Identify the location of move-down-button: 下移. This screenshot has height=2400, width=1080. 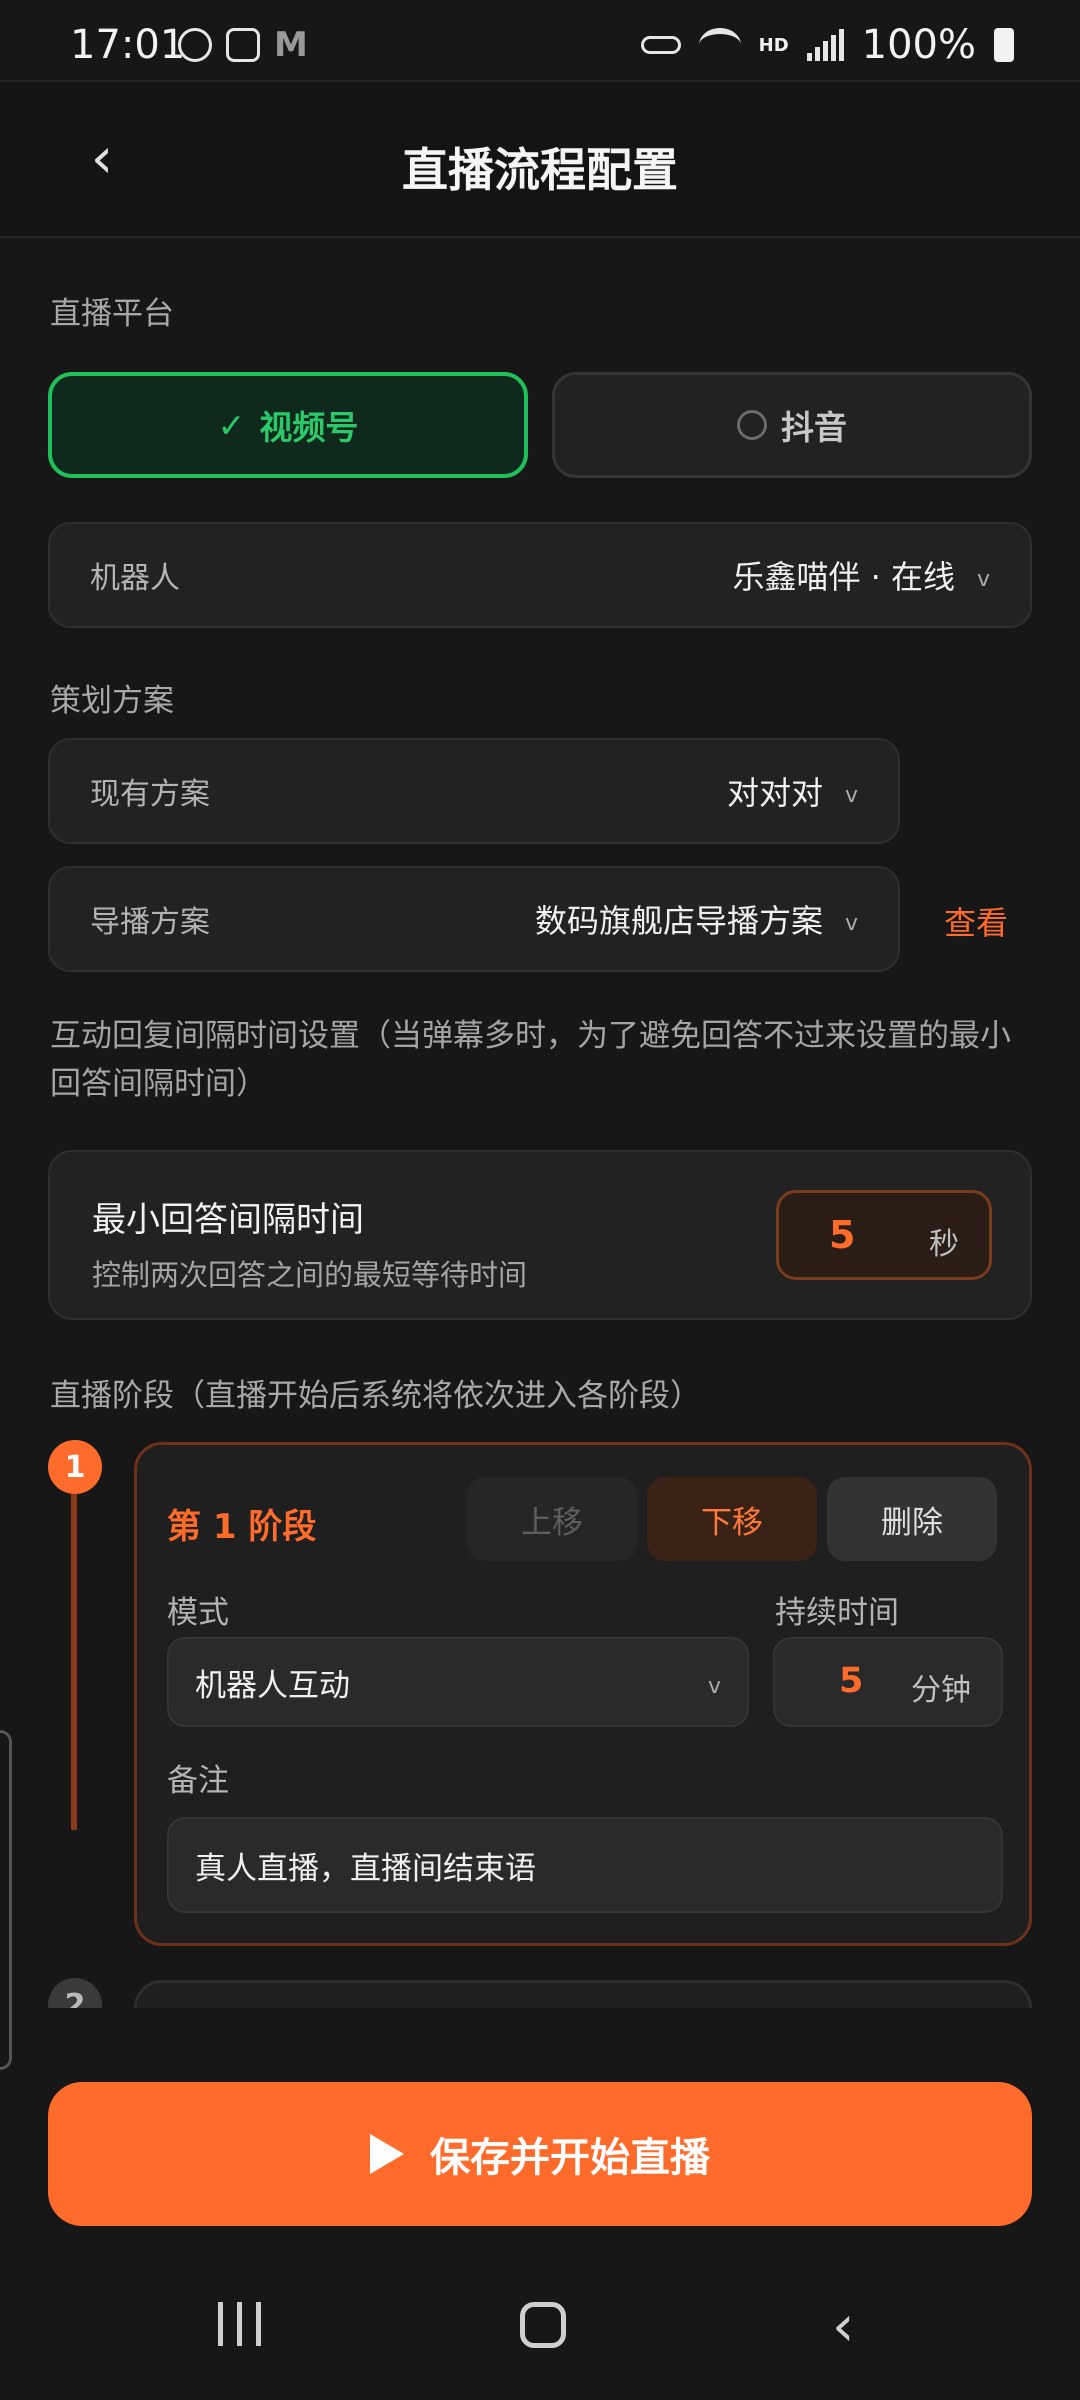
(732, 1519).